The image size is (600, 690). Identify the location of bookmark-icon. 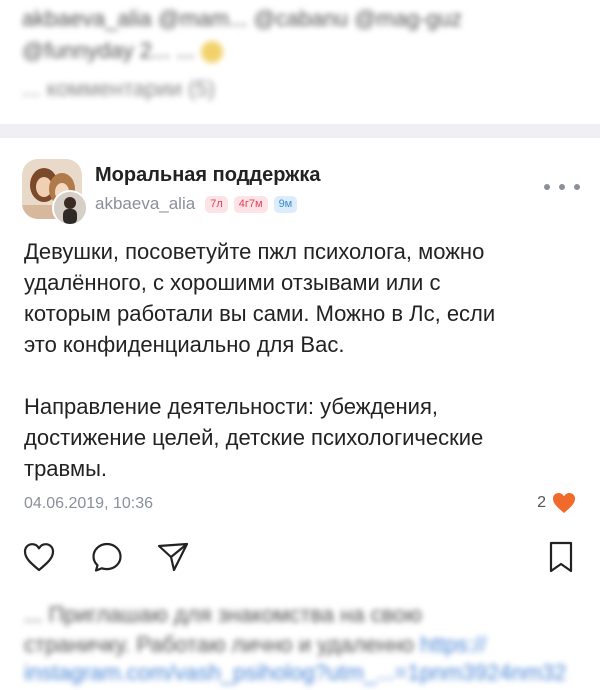
(561, 557).